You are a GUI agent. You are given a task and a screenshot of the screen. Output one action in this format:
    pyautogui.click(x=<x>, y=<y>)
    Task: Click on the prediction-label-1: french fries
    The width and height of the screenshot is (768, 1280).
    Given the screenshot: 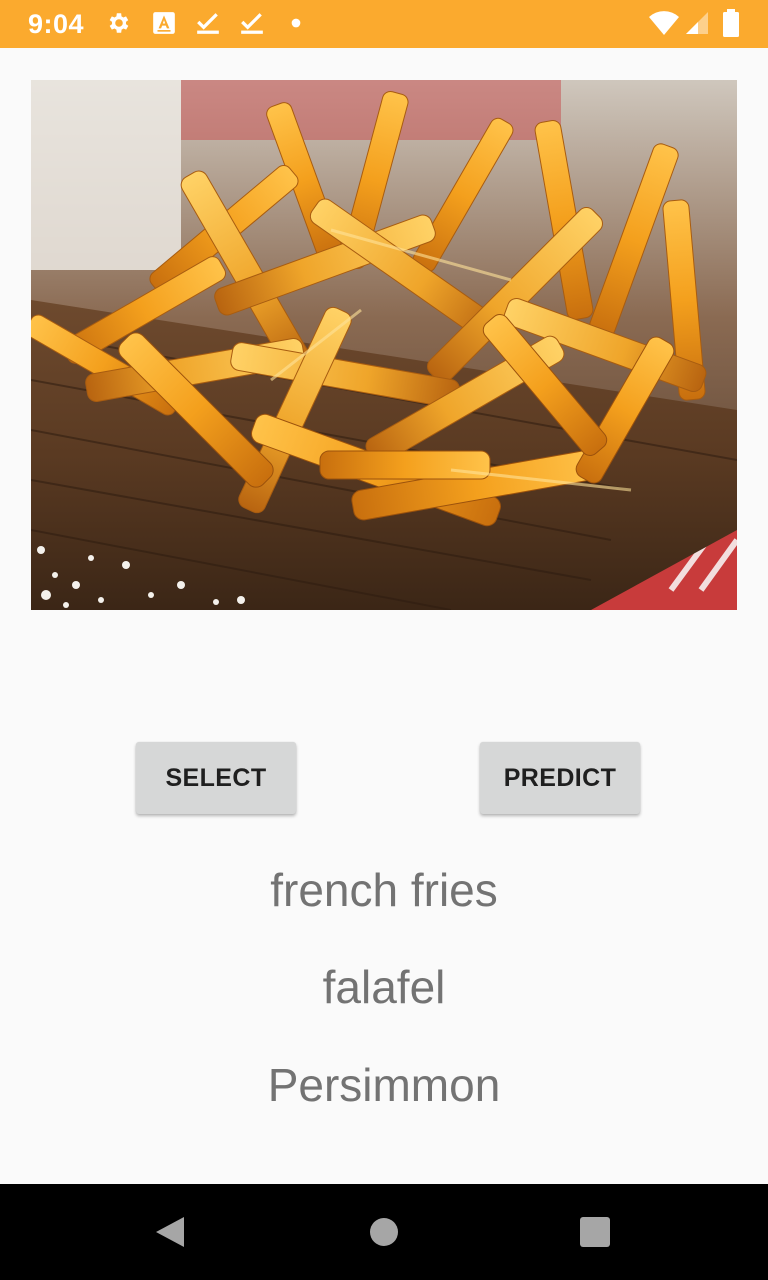 What is the action you would take?
    pyautogui.click(x=384, y=890)
    